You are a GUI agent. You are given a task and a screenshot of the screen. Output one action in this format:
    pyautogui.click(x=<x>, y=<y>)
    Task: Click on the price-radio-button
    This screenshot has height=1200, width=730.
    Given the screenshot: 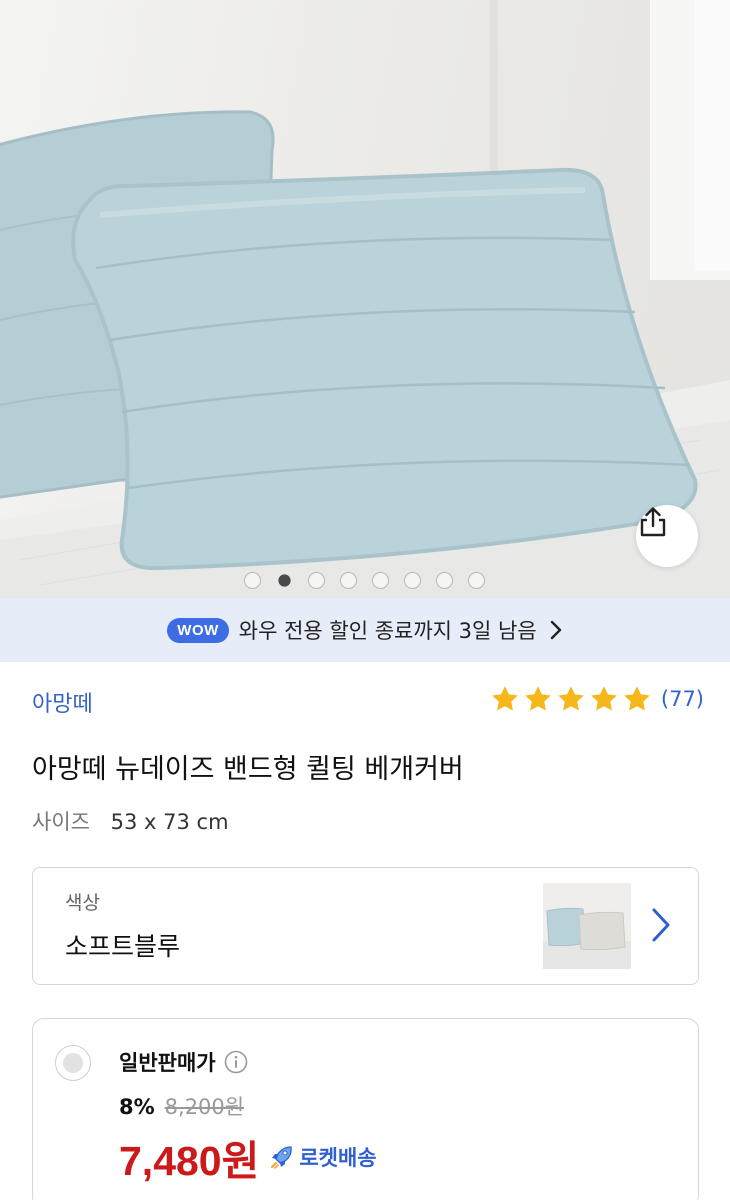 What is the action you would take?
    pyautogui.click(x=73, y=1063)
    